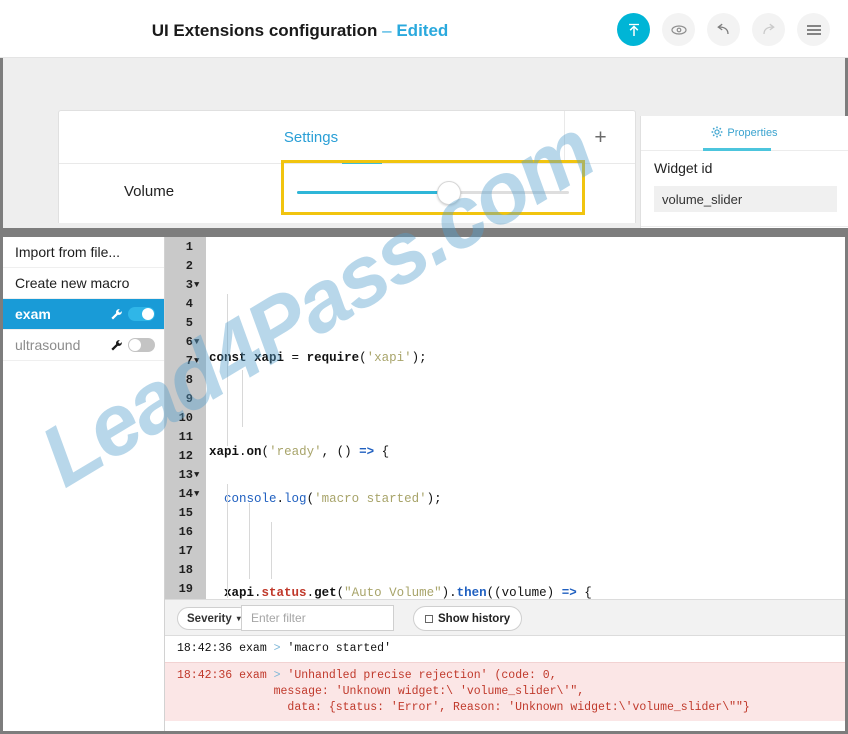  Describe the element at coordinates (48, 345) in the screenshot. I see `sidebar-item-label: ultrasound` at that location.